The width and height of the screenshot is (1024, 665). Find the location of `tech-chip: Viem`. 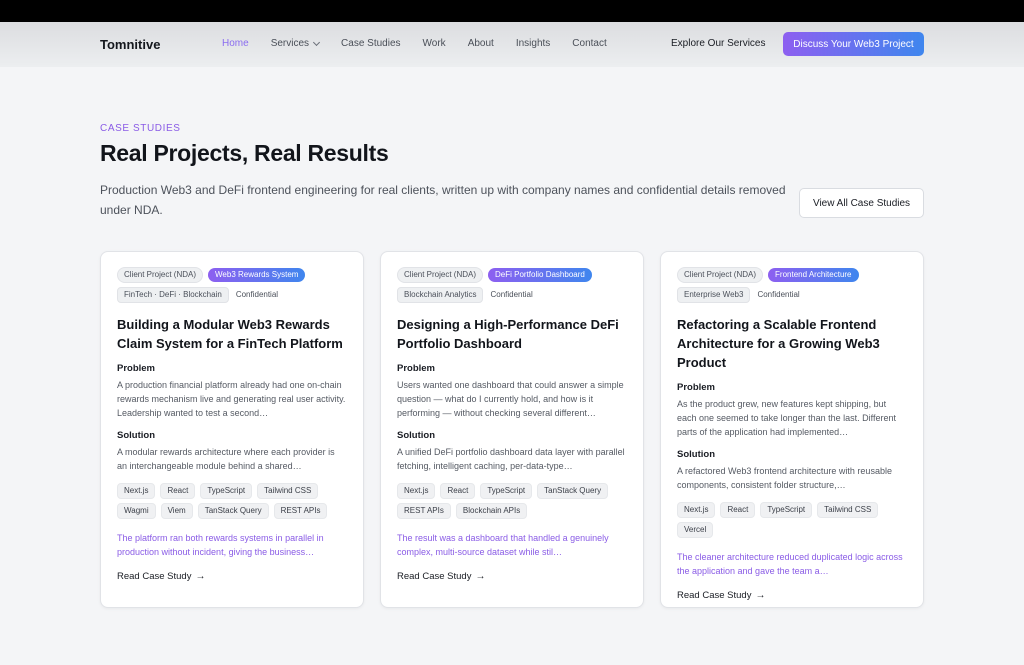

tech-chip: Viem is located at coordinates (176, 511).